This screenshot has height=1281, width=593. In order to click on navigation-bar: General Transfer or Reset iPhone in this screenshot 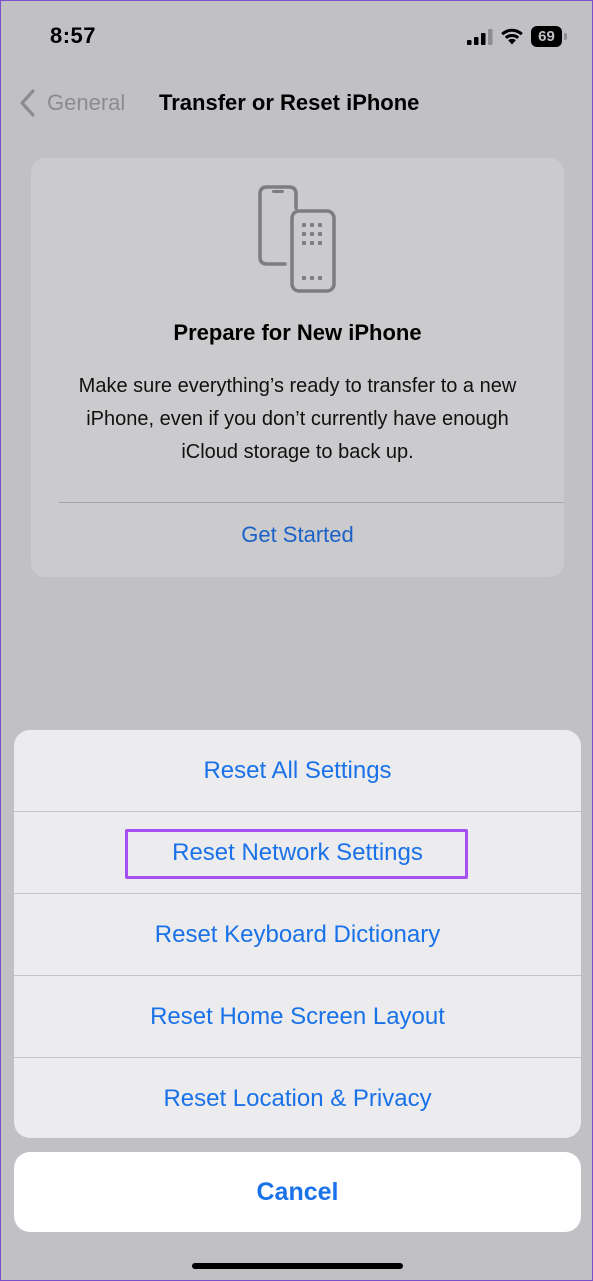, I will do `click(296, 103)`.